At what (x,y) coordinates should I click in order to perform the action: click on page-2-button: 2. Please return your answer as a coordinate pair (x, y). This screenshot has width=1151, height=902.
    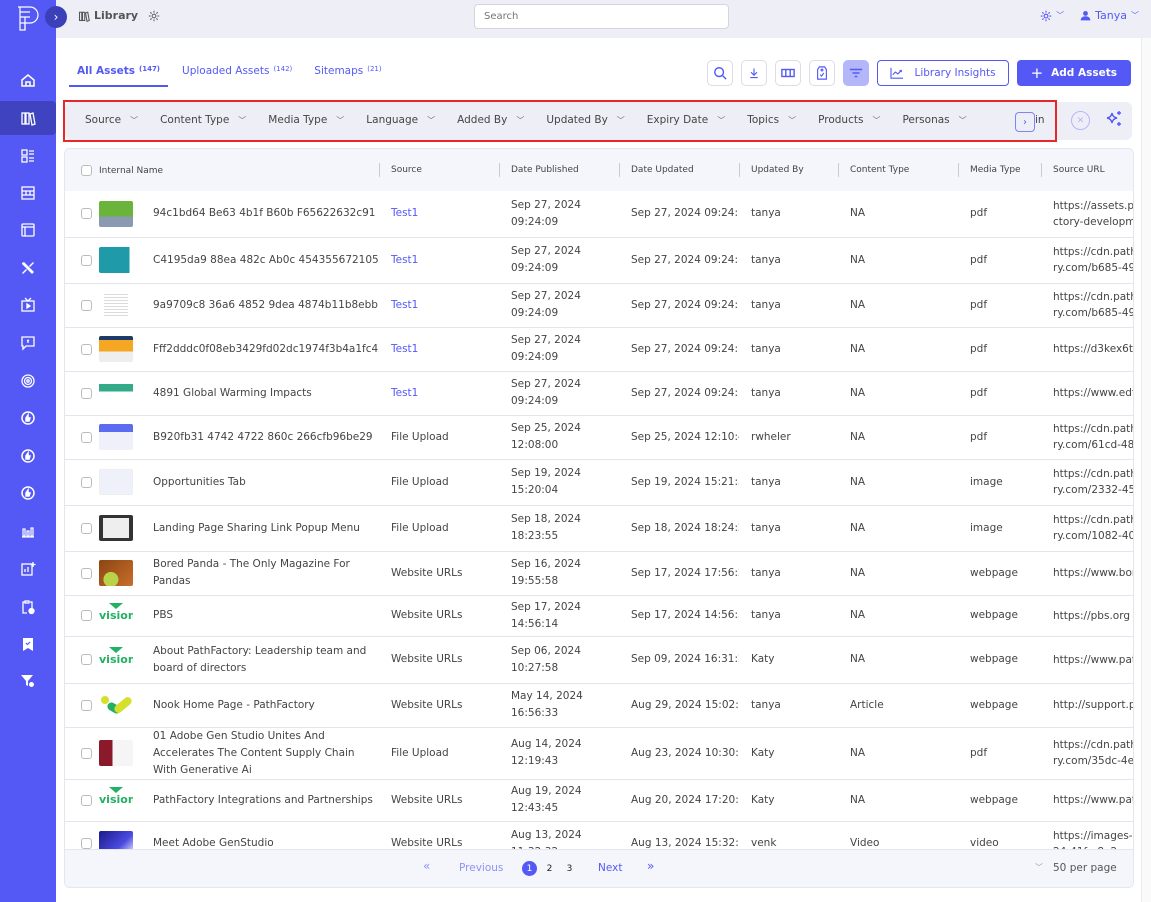
    Looking at the image, I should click on (549, 868).